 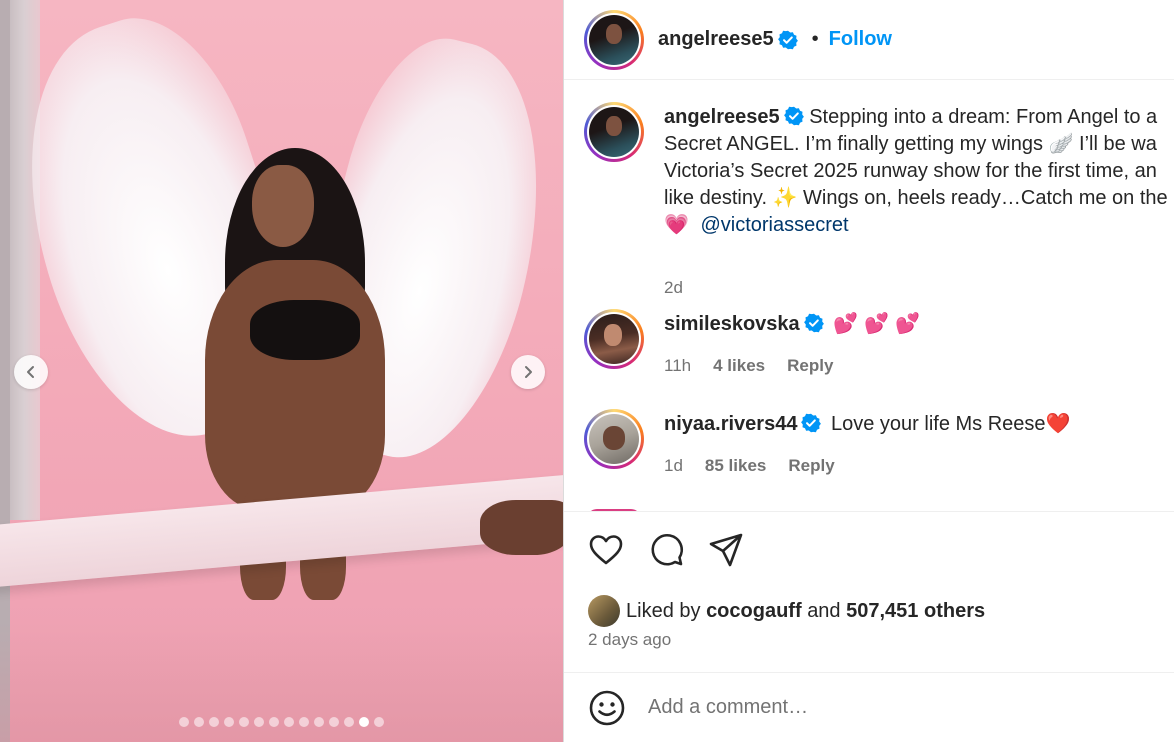 What do you see at coordinates (614, 510) in the screenshot?
I see `next-comment-avatar` at bounding box center [614, 510].